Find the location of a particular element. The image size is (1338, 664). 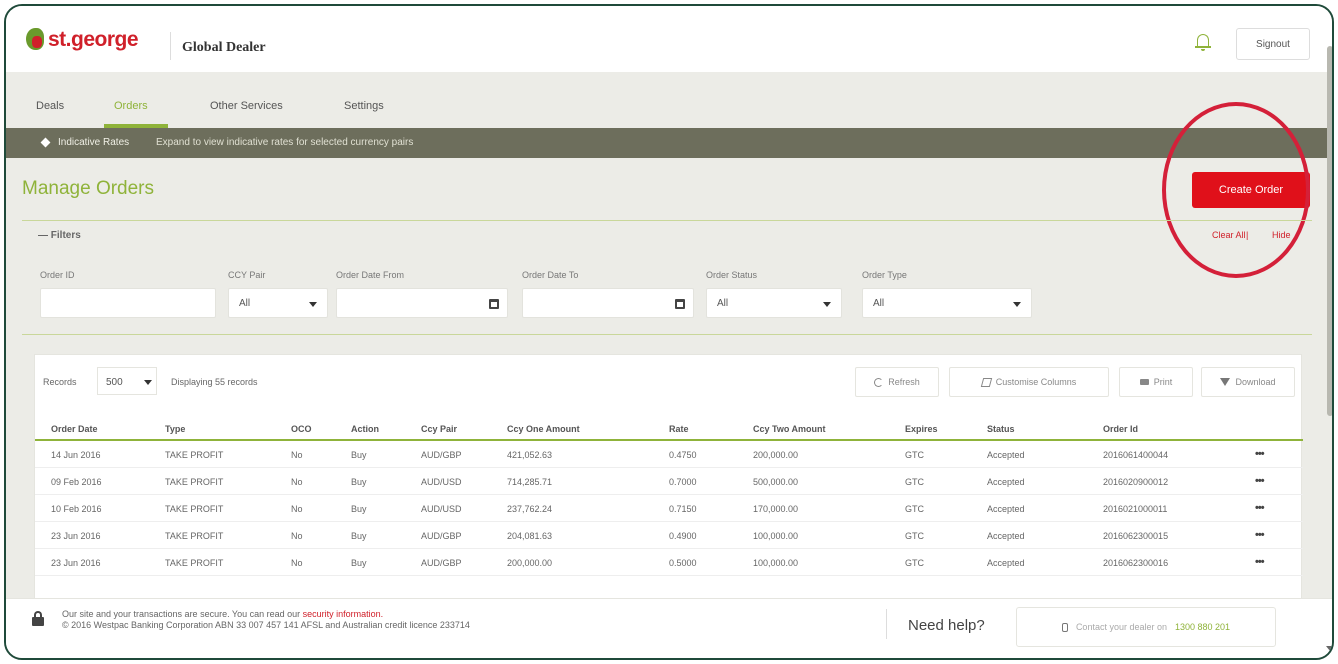

displaying-count: Displaying 55 records is located at coordinates (214, 382).